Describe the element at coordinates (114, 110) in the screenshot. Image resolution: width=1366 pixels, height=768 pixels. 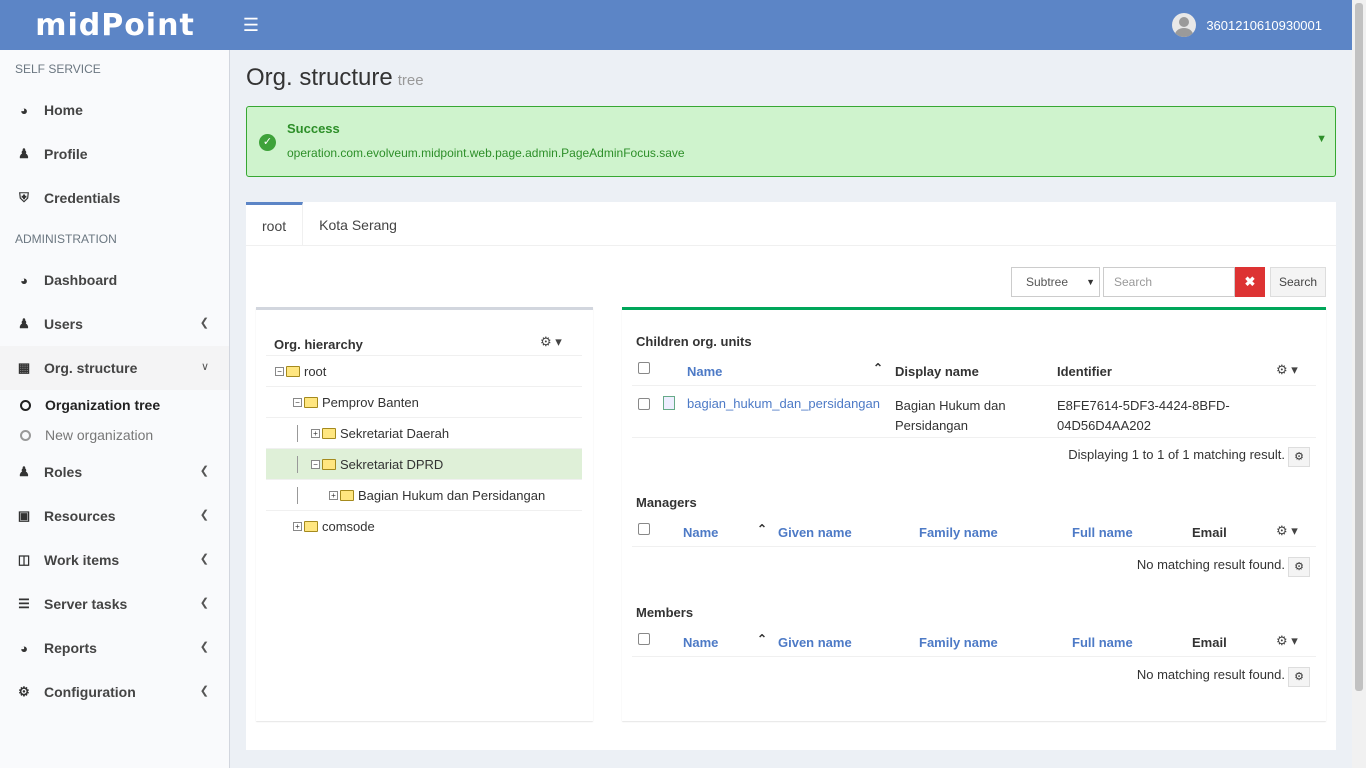
I see `sidebar-item-home: ◕ Home` at that location.